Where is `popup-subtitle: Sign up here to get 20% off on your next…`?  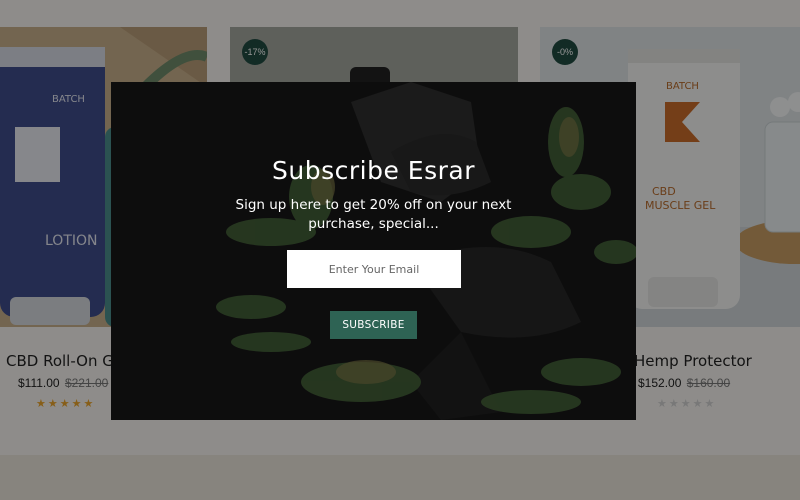
popup-subtitle: Sign up here to get 20% off on your next… is located at coordinates (373, 214).